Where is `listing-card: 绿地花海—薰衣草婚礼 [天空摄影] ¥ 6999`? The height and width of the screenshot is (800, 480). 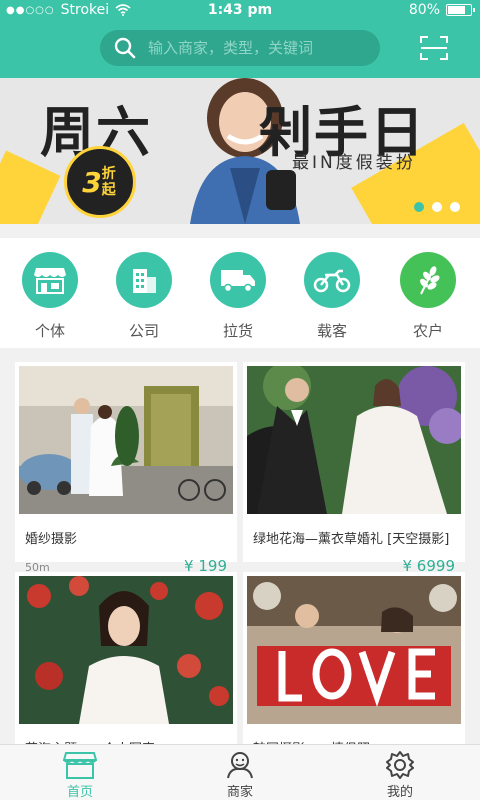
listing-card: 绿地花海—薰衣草婚礼 [天空摄影] ¥ 6999 is located at coordinates (354, 468).